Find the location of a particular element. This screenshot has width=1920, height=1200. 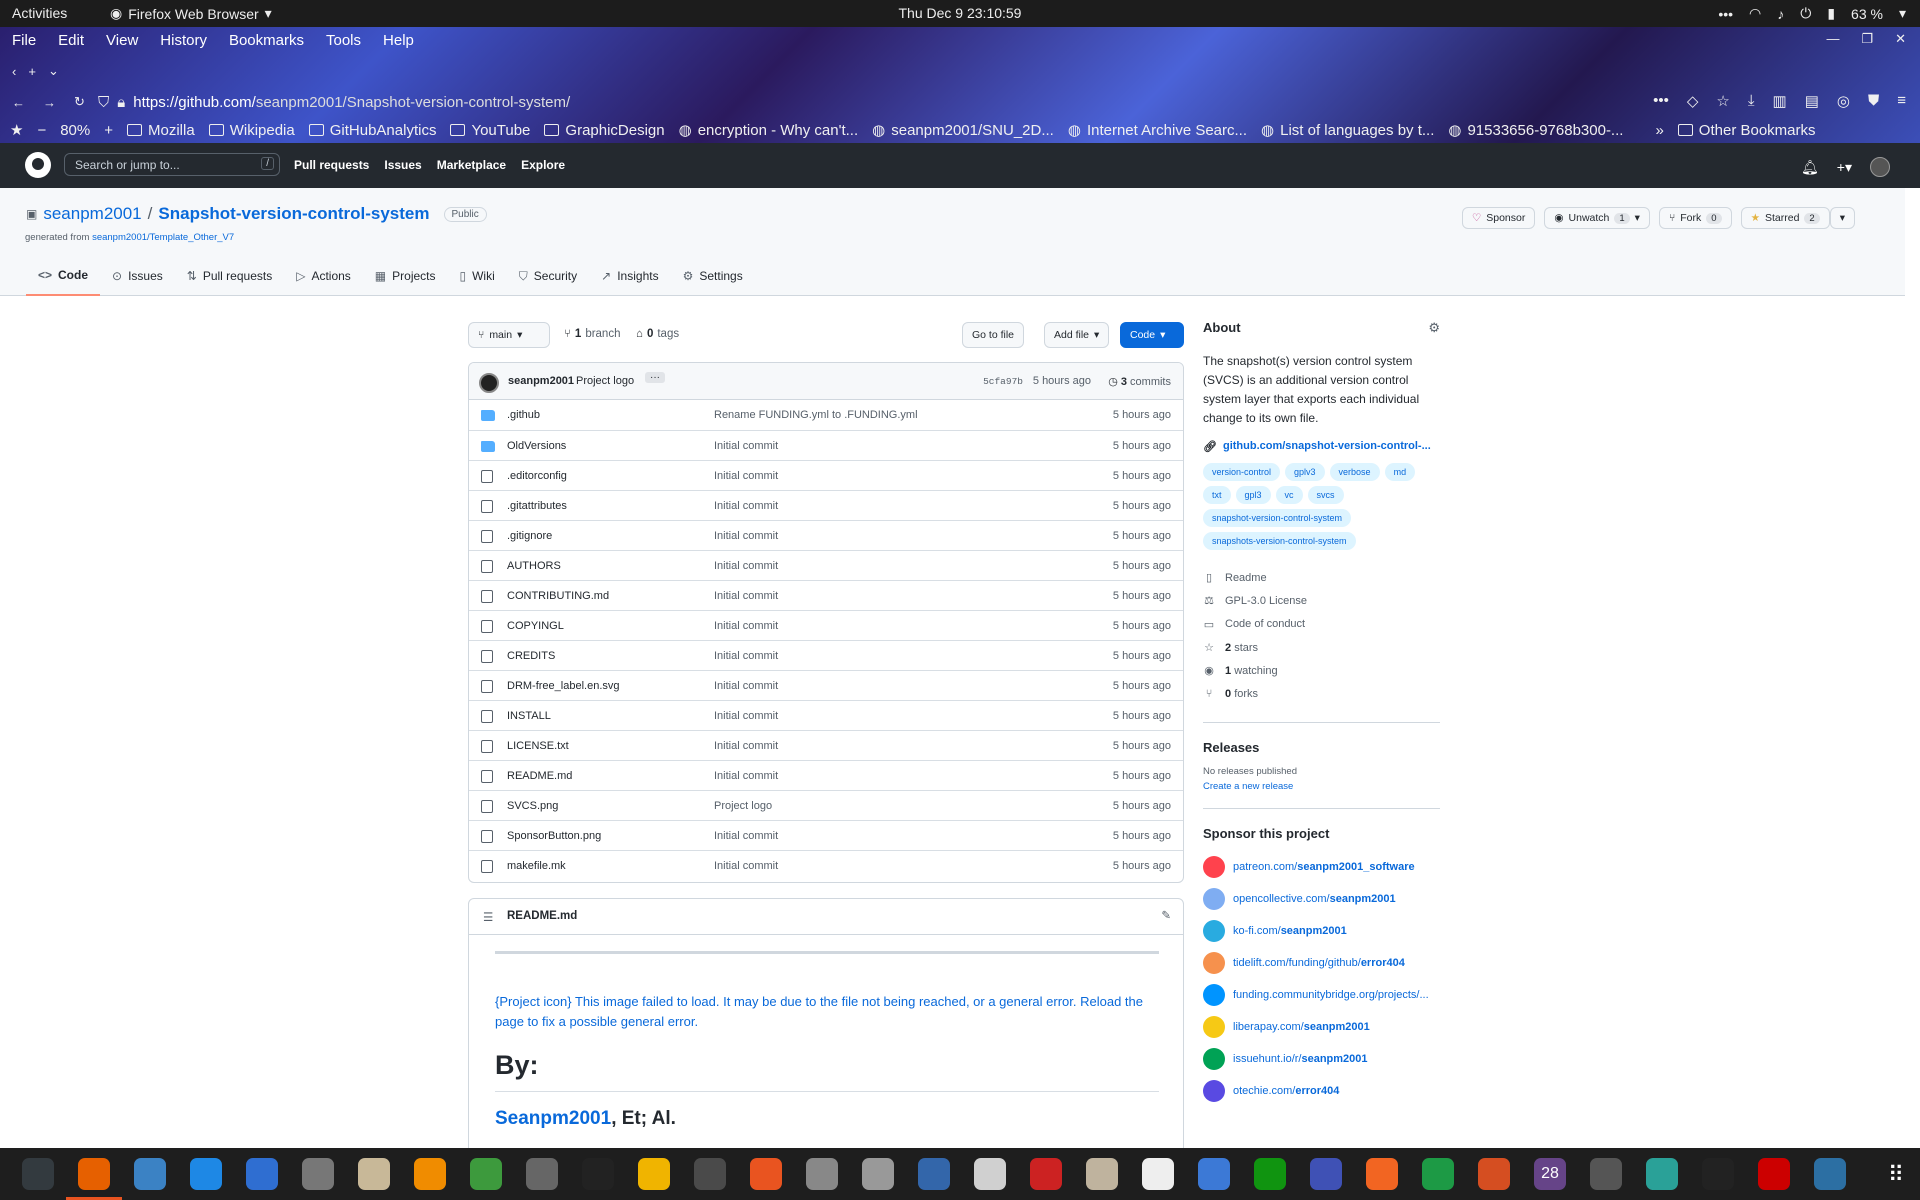

repo-owner-link: seanpm2001 is located at coordinates (92, 214).